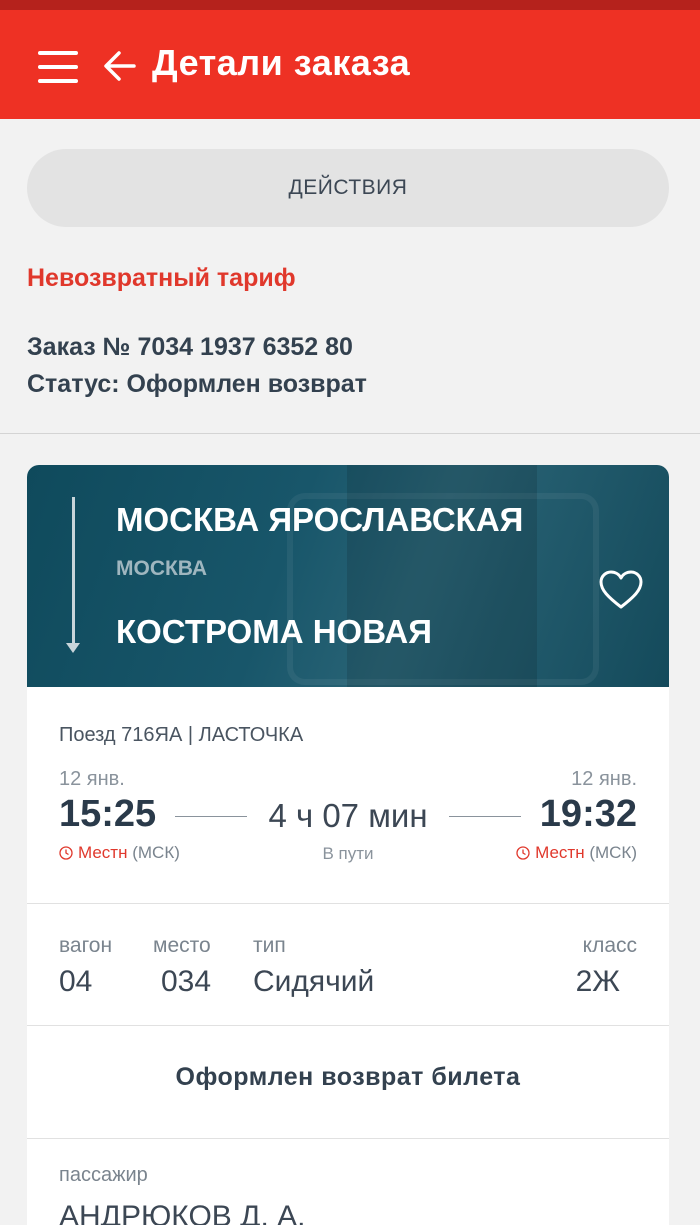 Image resolution: width=700 pixels, height=1225 pixels. Describe the element at coordinates (274, 631) in the screenshot. I see `arrival-station: КОСТРОМА НОВАЯ` at that location.